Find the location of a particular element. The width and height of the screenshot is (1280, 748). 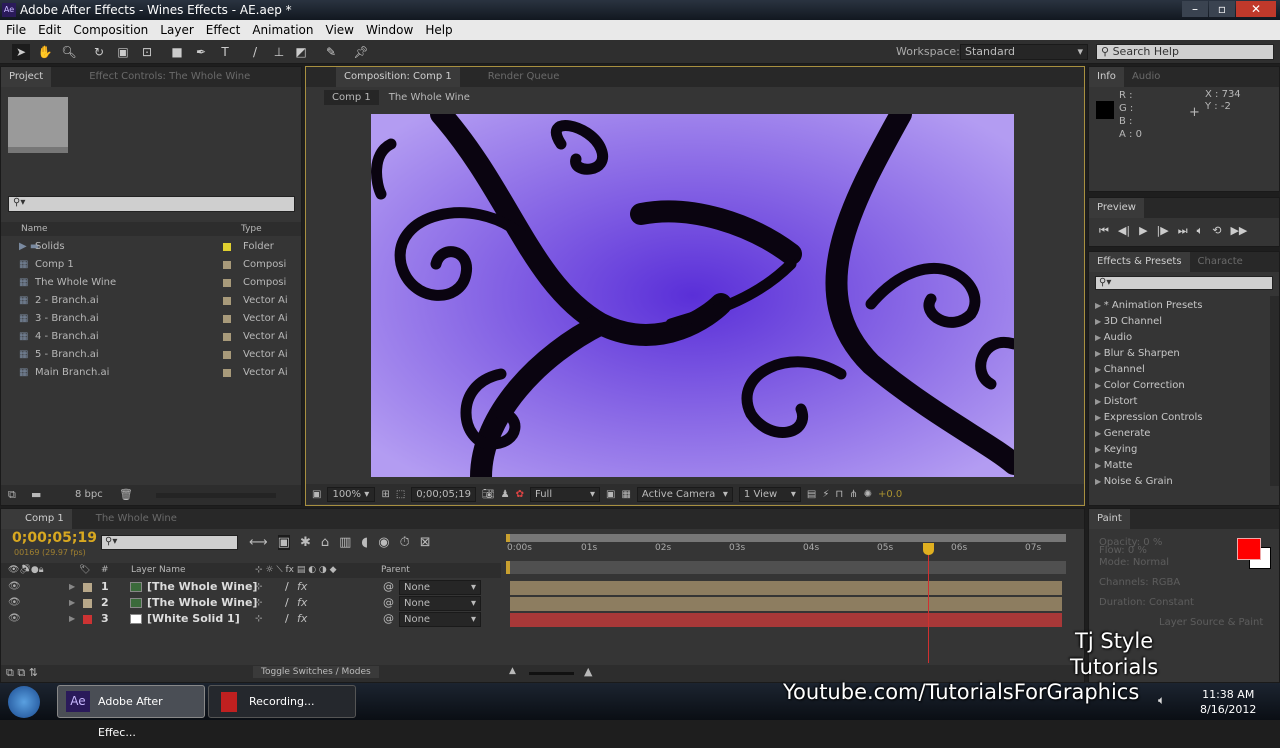

effect-category: Distort is located at coordinates (1184, 402).